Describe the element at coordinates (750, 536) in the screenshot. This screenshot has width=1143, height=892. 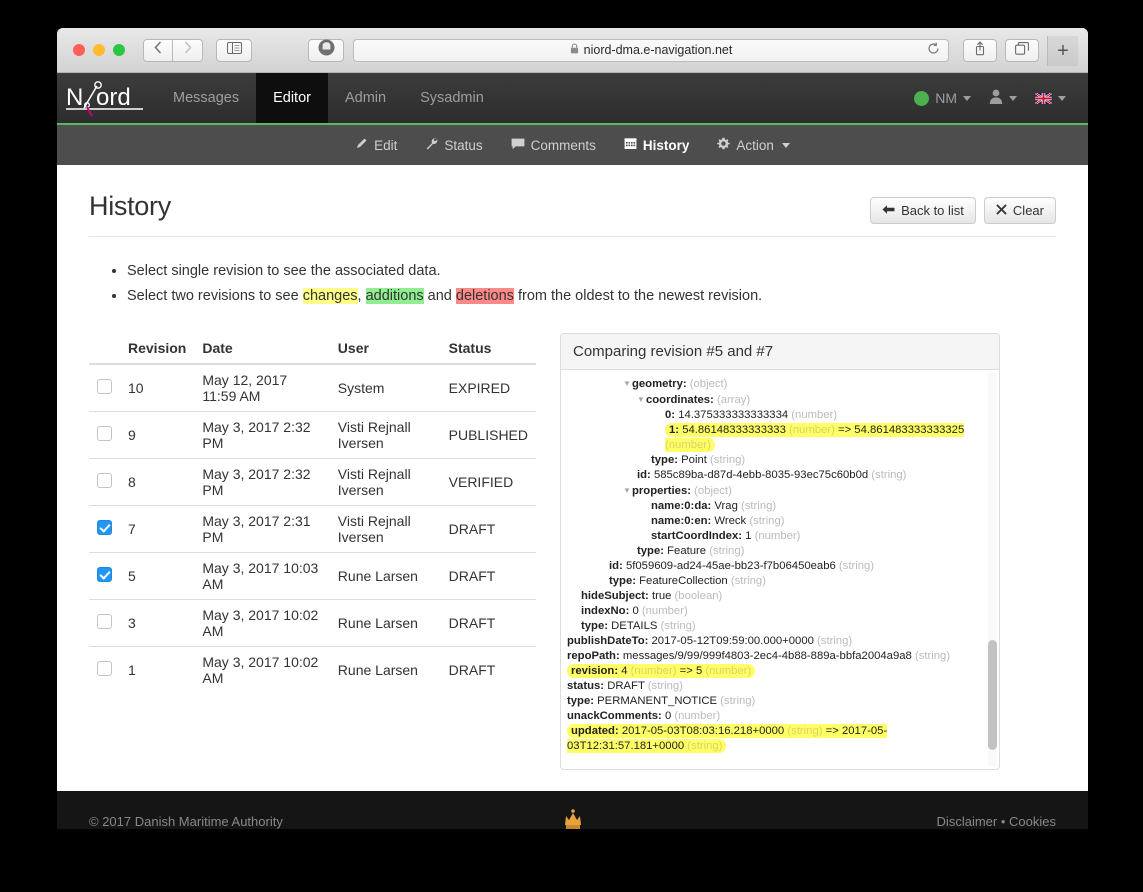
I see `diff-value: 1` at that location.